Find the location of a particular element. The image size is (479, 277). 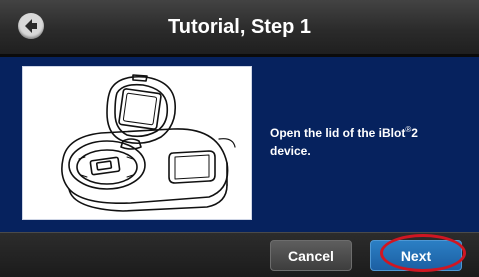

instruction-suffix: 2 is located at coordinates (414, 133).